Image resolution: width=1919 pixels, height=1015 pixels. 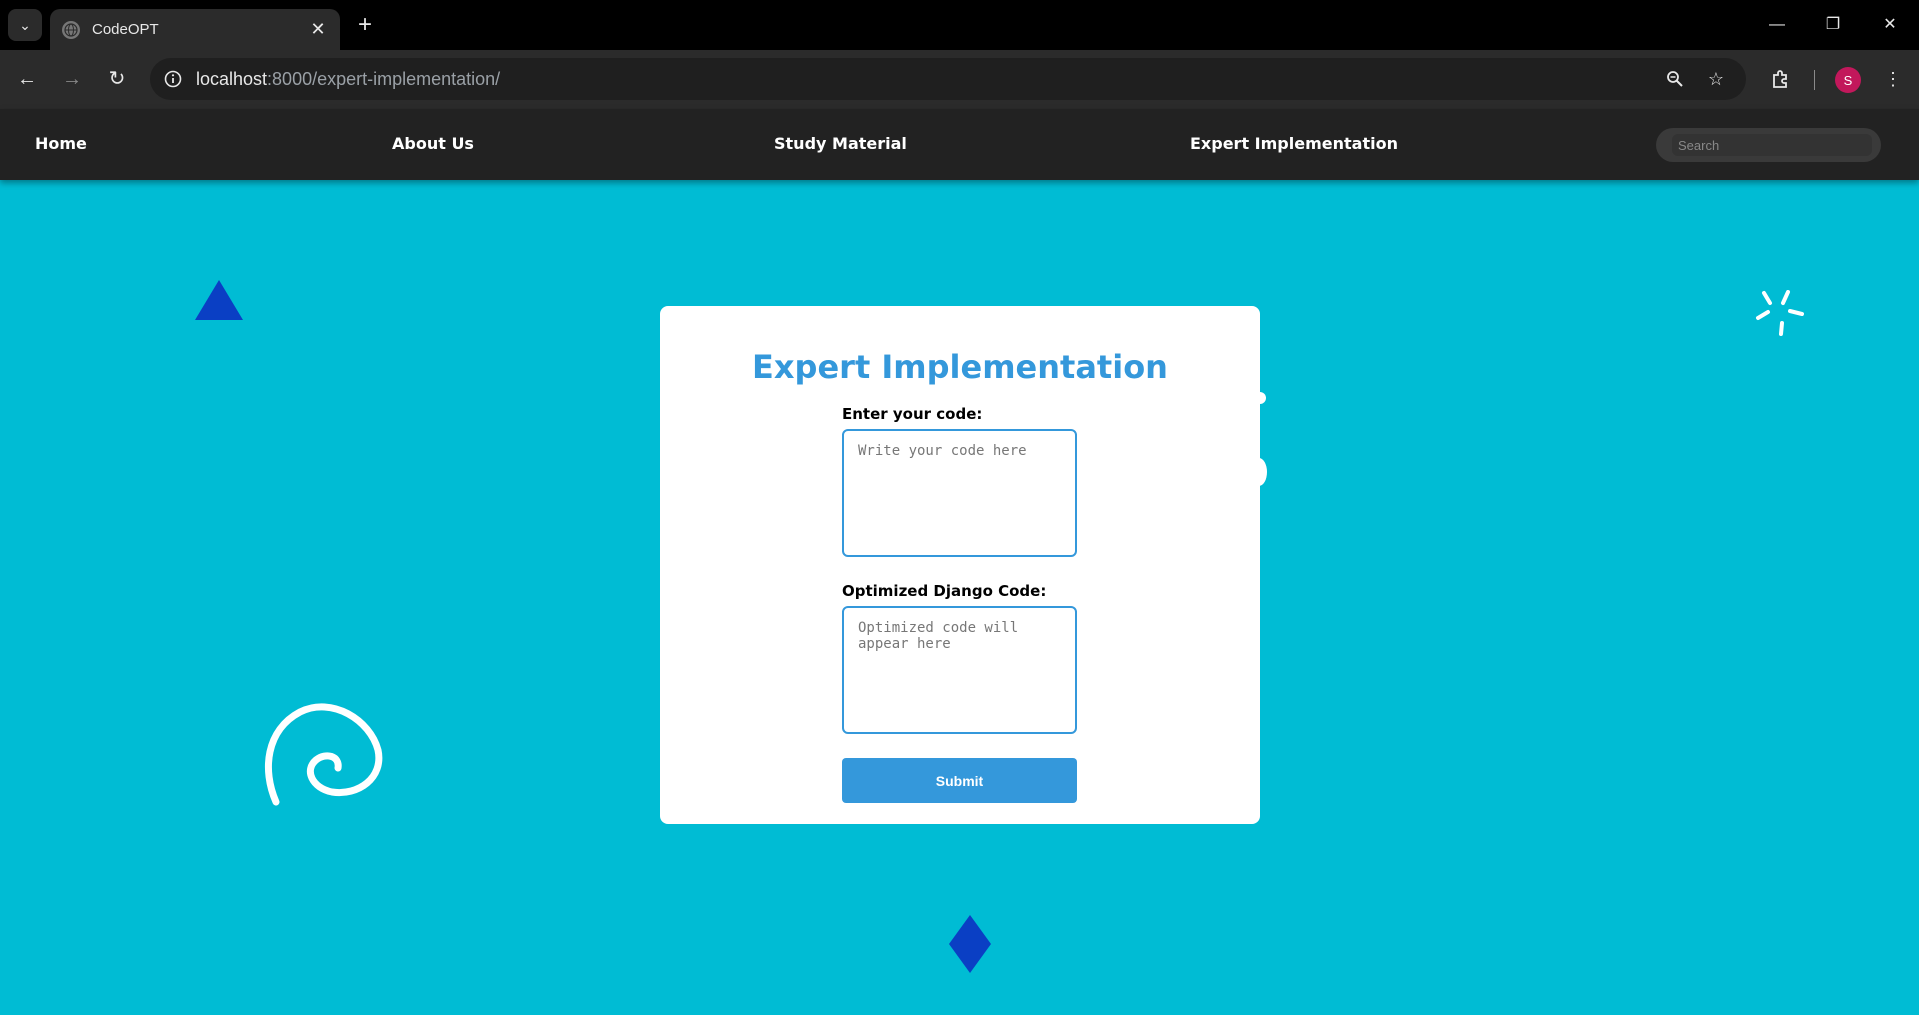 What do you see at coordinates (71, 29) in the screenshot?
I see `globe-icon` at bounding box center [71, 29].